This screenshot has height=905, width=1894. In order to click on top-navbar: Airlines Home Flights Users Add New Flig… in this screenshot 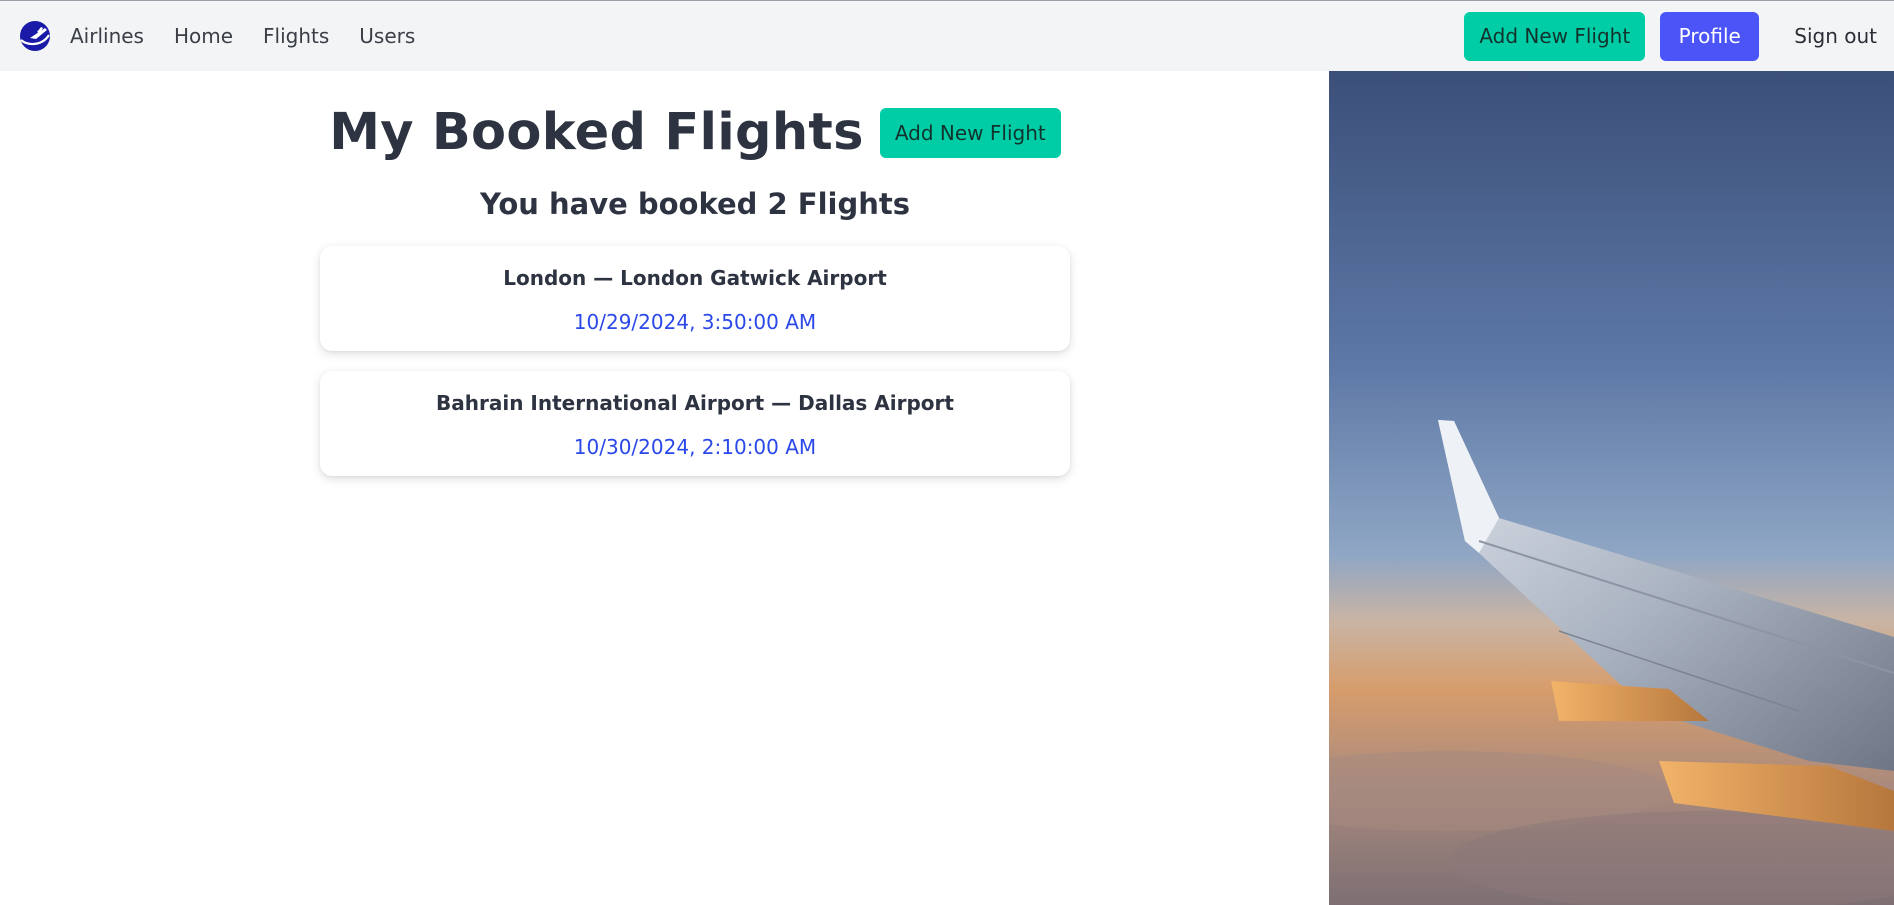, I will do `click(947, 35)`.